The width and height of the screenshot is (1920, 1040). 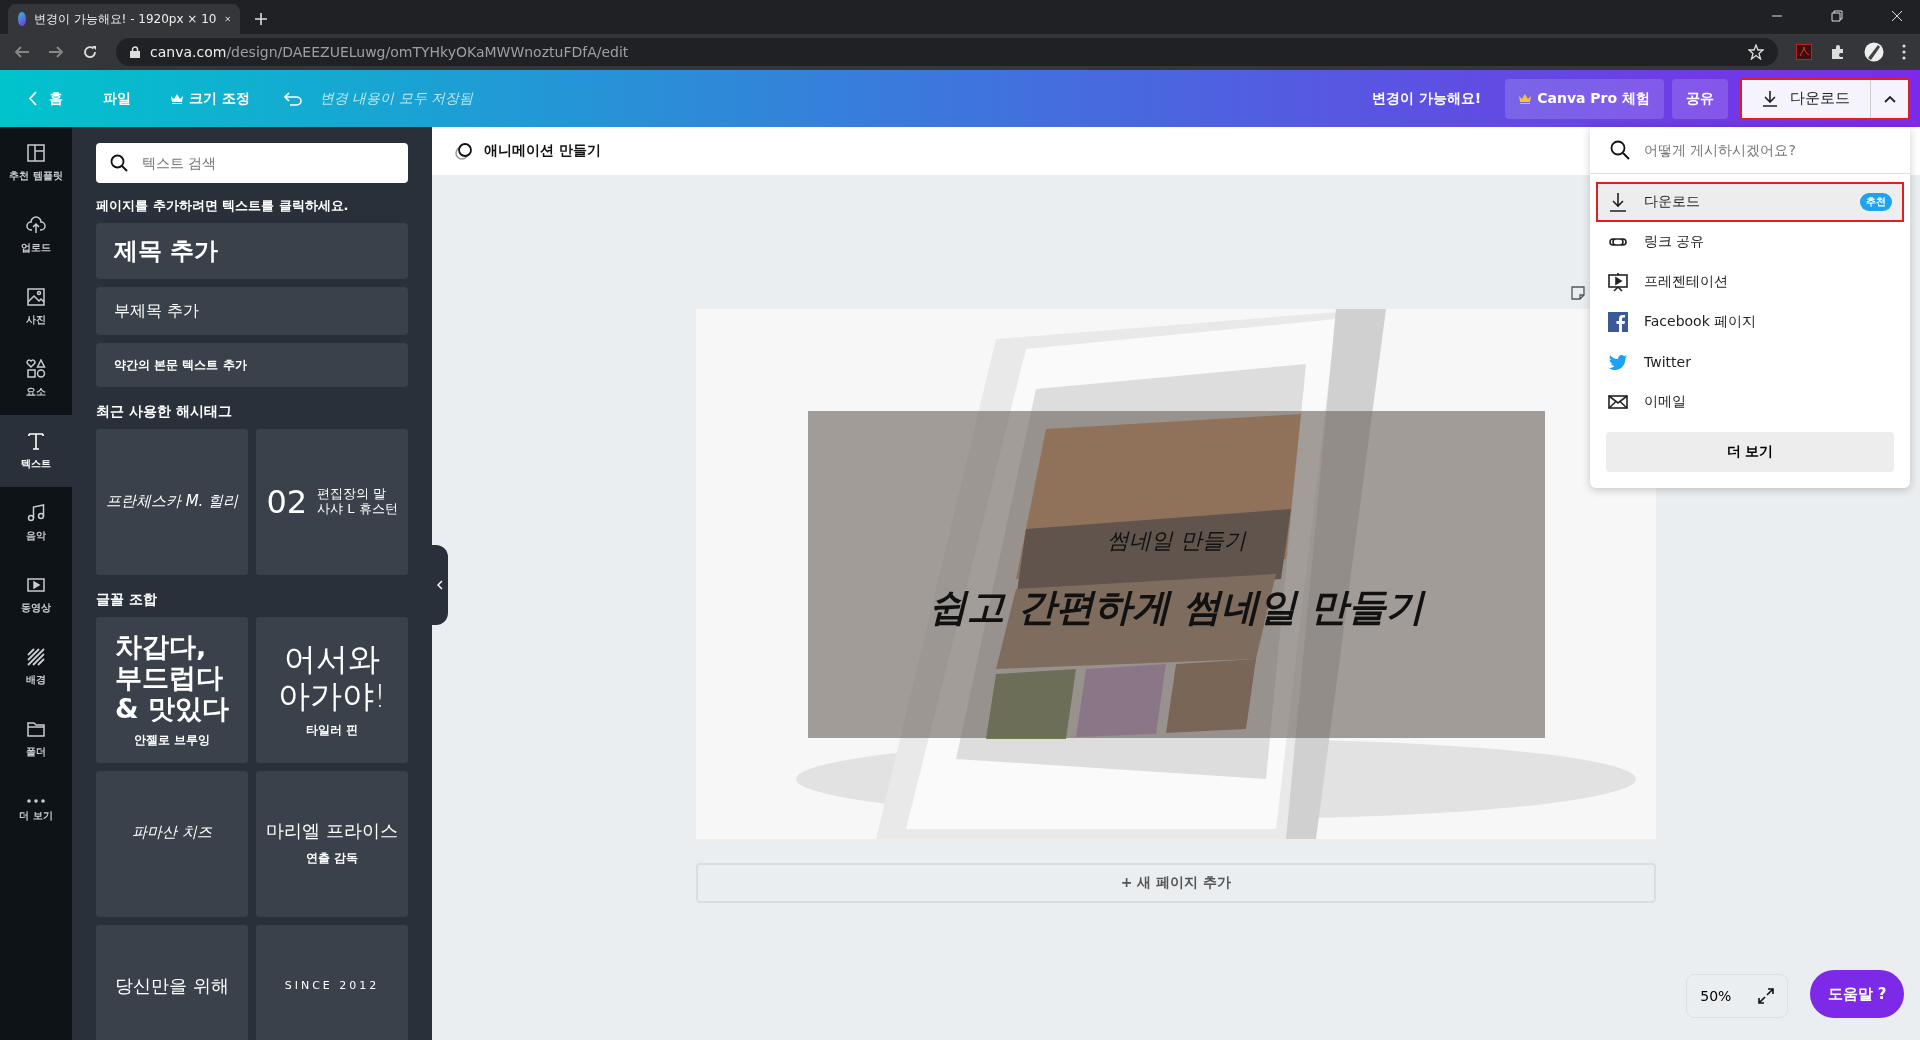 I want to click on panel-hint: 페이지를 추가하려면 텍스트를 클릭하세요., so click(x=223, y=206).